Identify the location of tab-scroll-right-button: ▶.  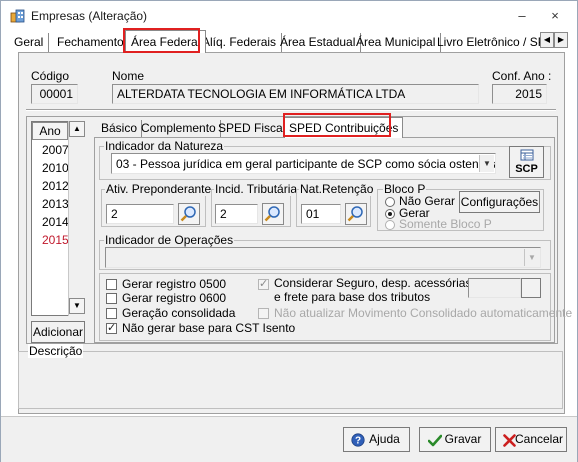
(561, 40).